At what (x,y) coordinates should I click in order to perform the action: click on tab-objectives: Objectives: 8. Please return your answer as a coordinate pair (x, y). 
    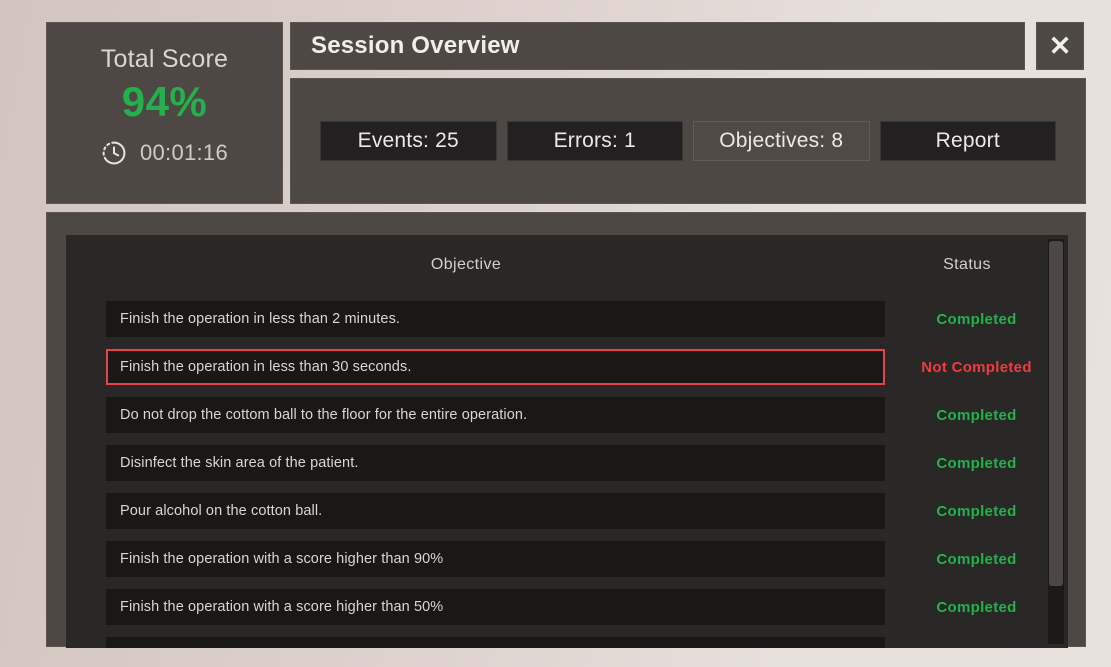
    Looking at the image, I should click on (781, 141).